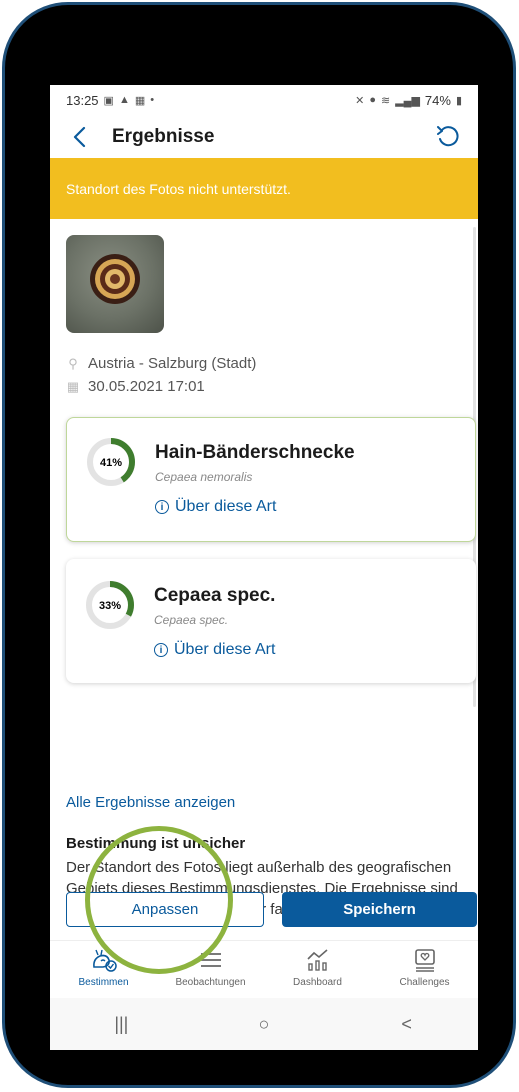 This screenshot has width=519, height=1092. What do you see at coordinates (264, 100) in the screenshot?
I see `status-bar: 13:25 ▣ ▲ ▦ • ✕ ● ≋ ▂▄▆ 74% ▮` at bounding box center [264, 100].